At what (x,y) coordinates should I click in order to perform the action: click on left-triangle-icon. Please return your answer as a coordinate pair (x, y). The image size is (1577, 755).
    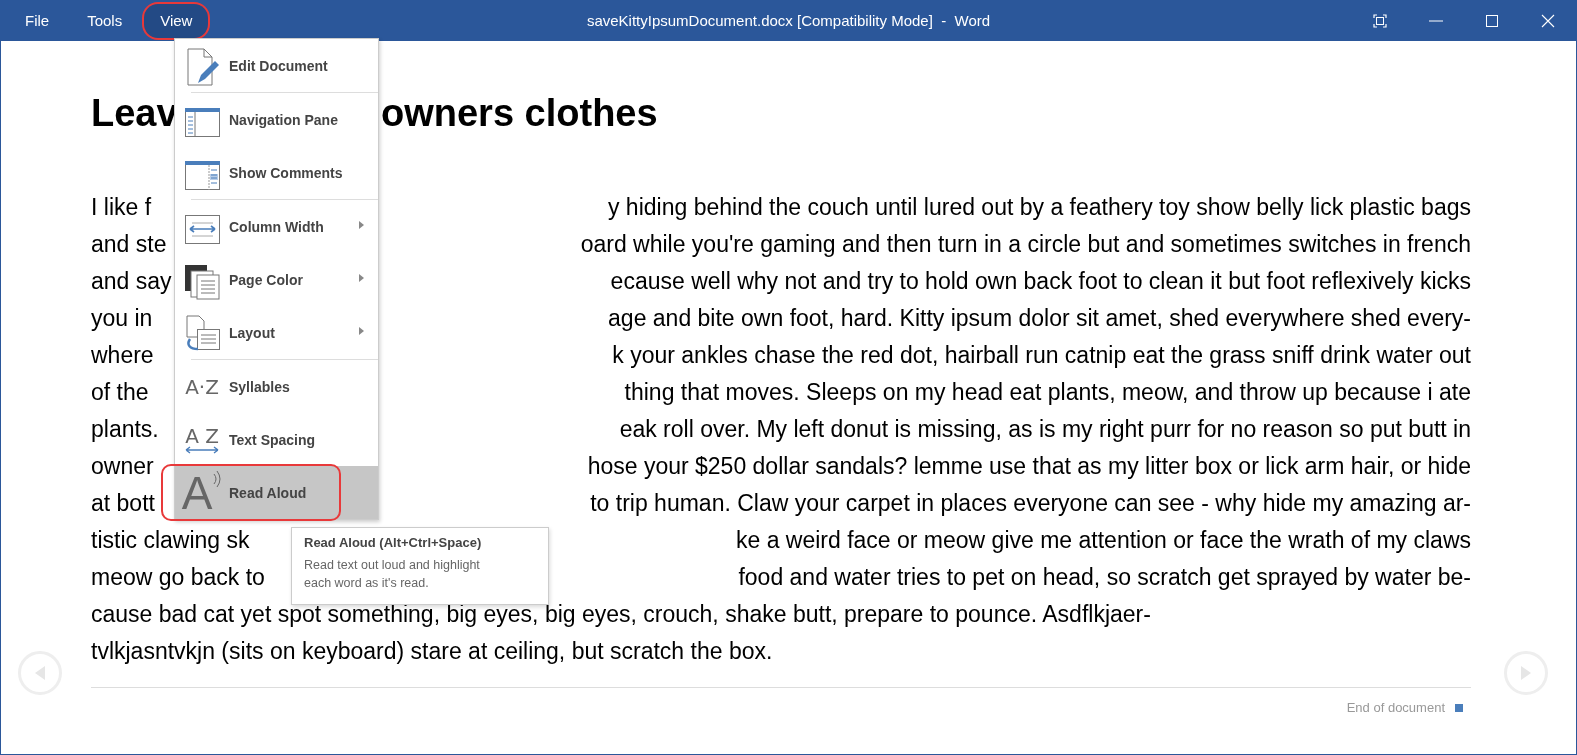
    Looking at the image, I should click on (40, 673).